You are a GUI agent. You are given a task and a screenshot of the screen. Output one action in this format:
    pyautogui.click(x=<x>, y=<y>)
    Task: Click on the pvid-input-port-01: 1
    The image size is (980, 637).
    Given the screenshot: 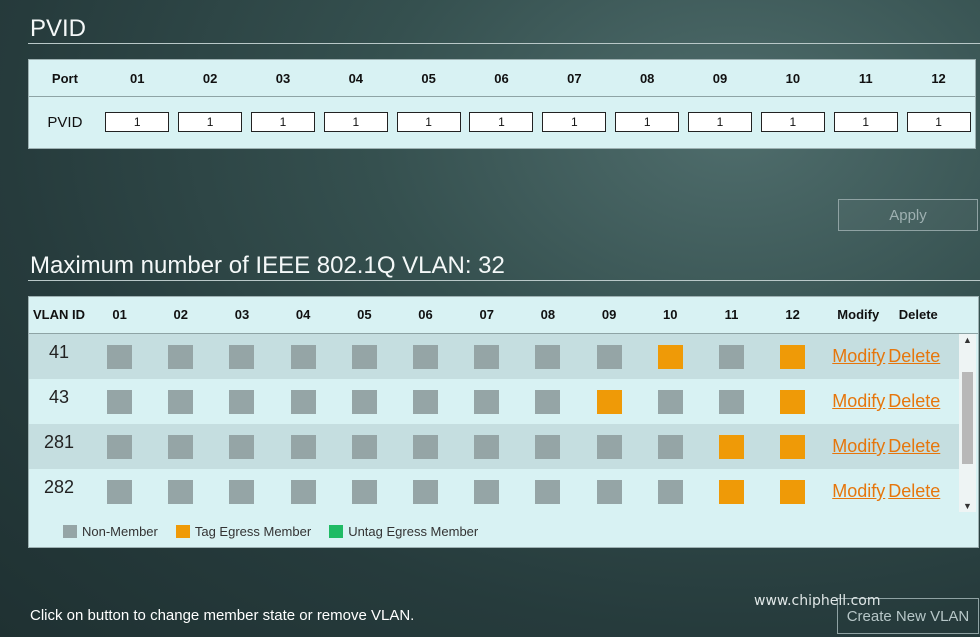 What is the action you would take?
    pyautogui.click(x=137, y=122)
    